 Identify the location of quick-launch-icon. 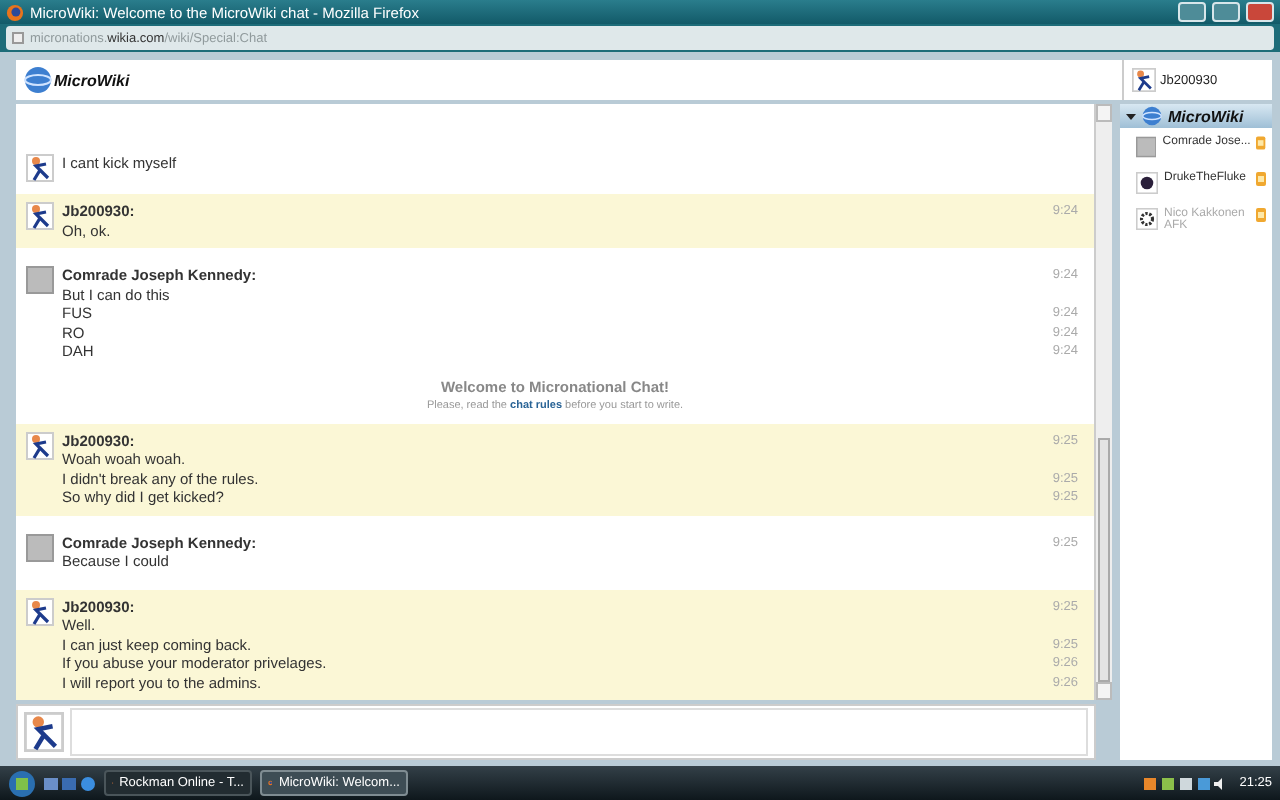
(70, 783).